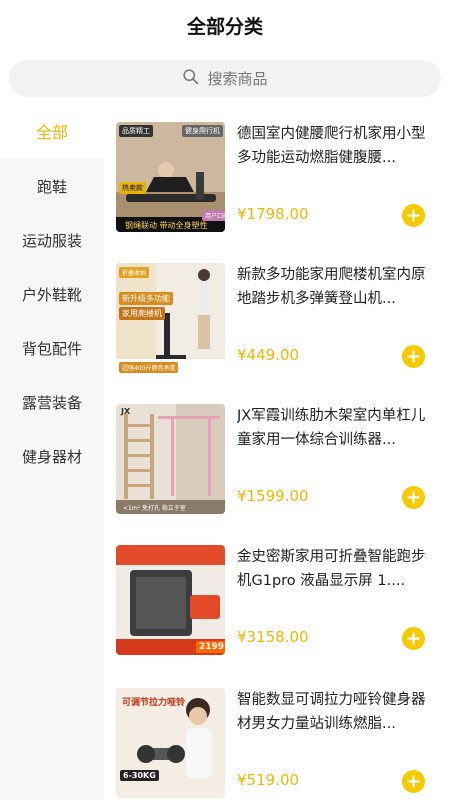  What do you see at coordinates (210, 647) in the screenshot?
I see `image-tag: 2199` at bounding box center [210, 647].